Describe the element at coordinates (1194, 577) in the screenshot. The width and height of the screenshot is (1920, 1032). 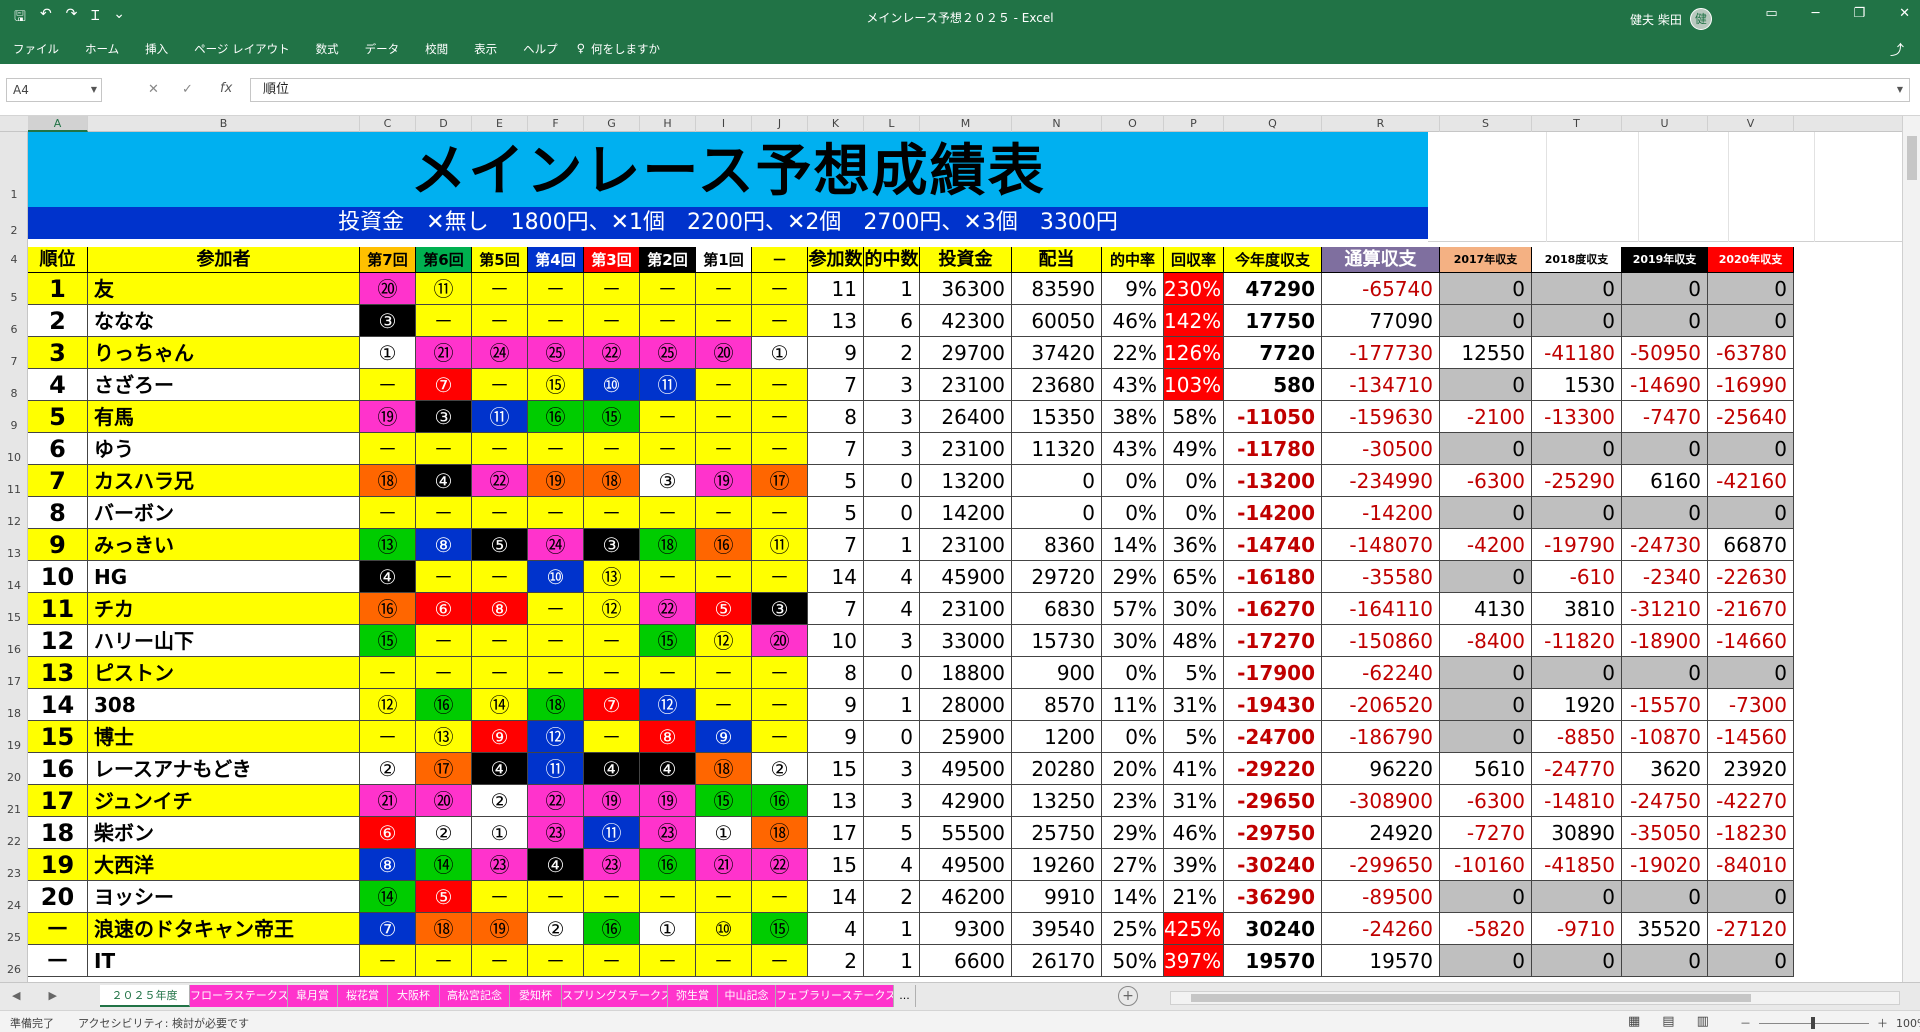
I see `value-cell: 65%` at that location.